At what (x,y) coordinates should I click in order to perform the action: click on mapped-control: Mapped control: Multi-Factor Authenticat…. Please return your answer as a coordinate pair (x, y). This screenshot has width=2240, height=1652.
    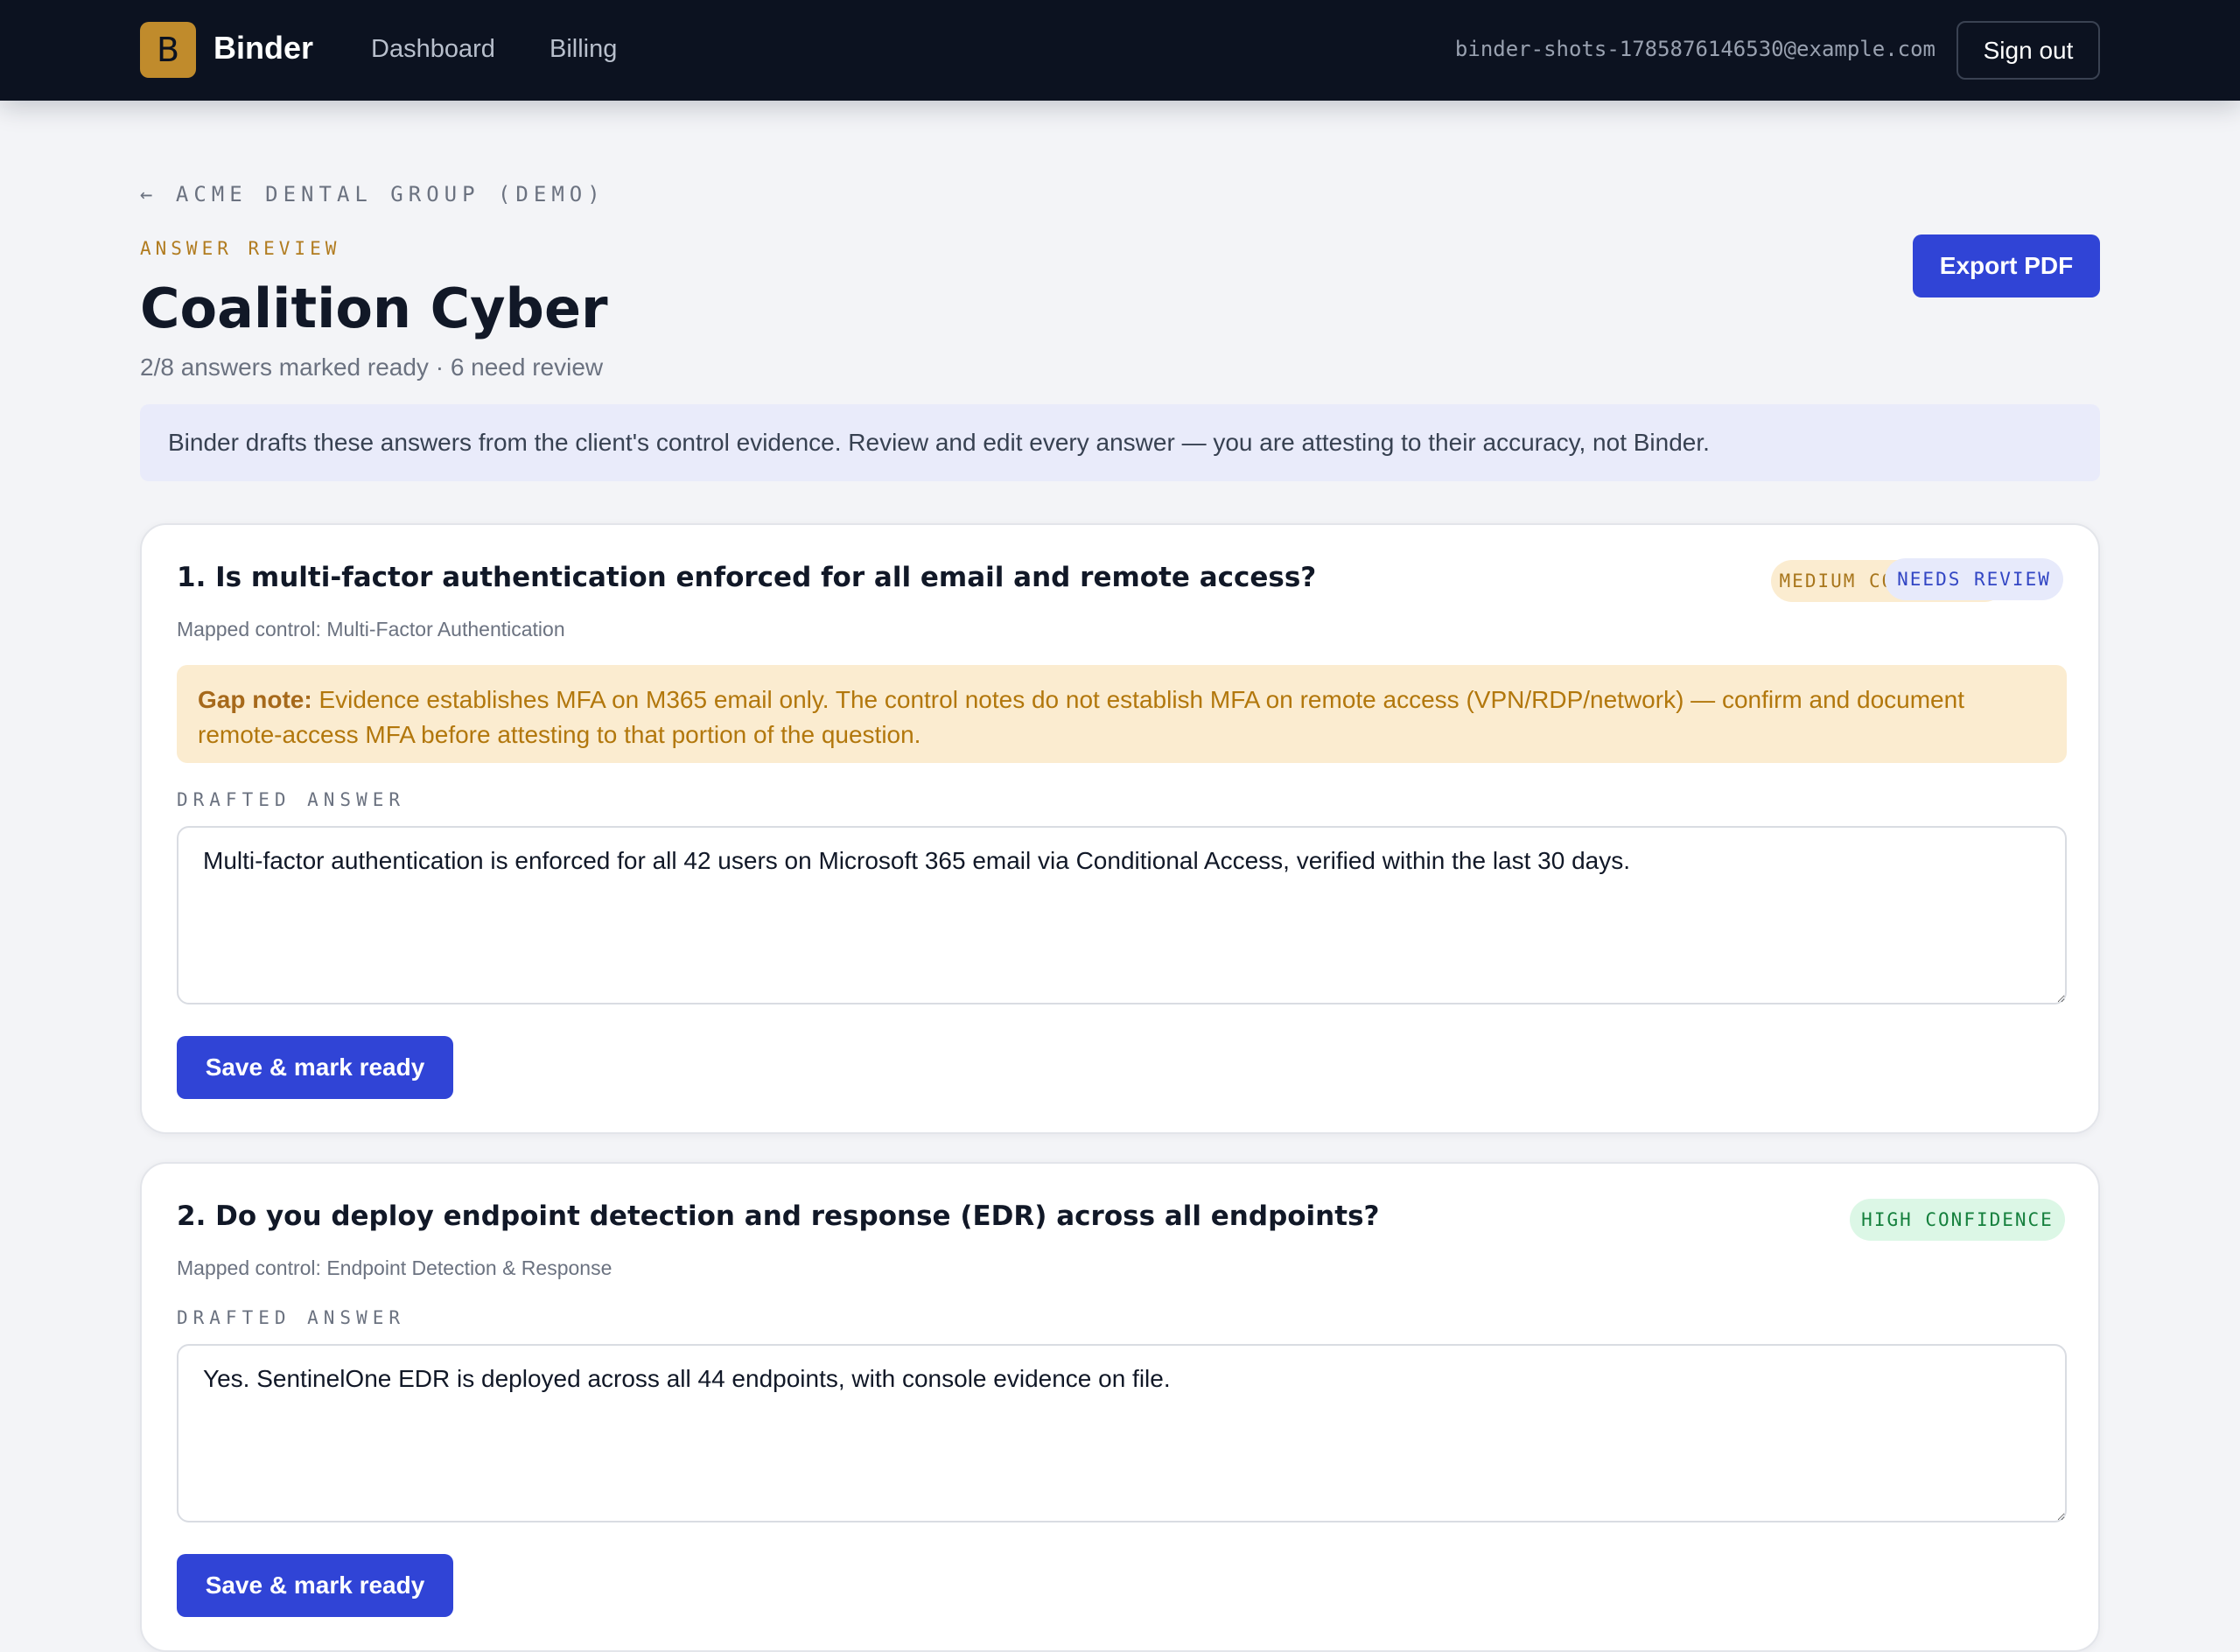
    Looking at the image, I should click on (371, 629).